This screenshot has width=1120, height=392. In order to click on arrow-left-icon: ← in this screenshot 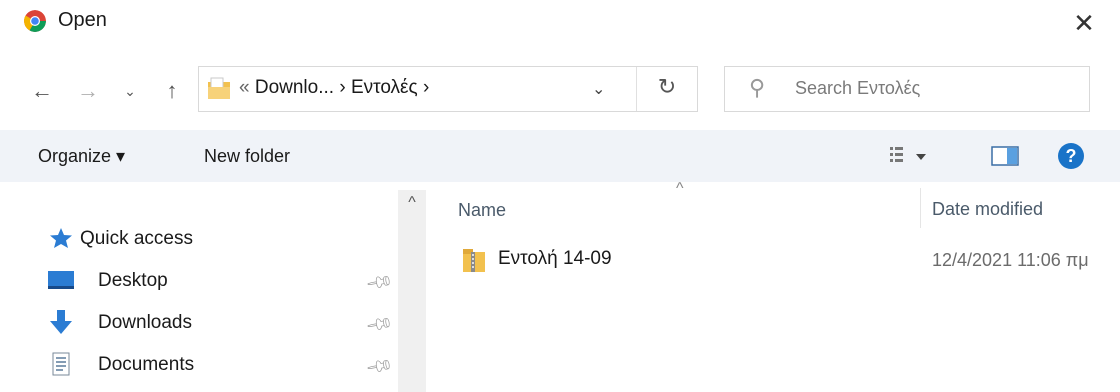, I will do `click(42, 90)`.